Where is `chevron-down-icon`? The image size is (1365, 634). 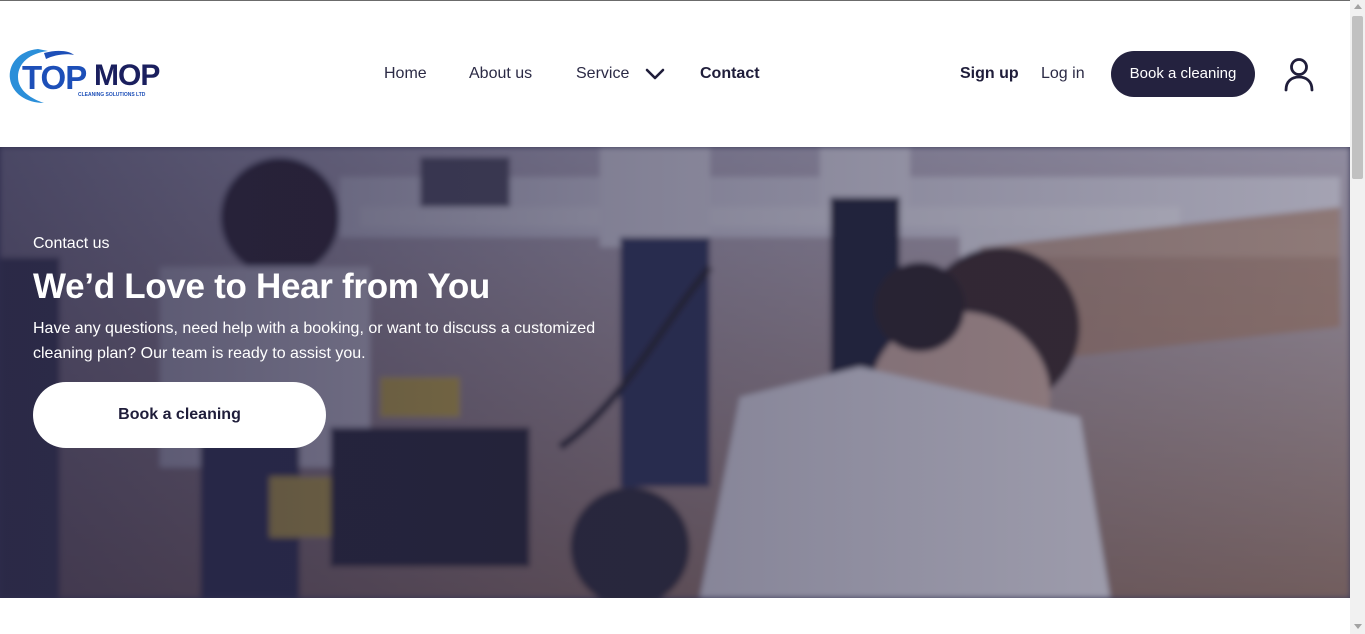
chevron-down-icon is located at coordinates (655, 74).